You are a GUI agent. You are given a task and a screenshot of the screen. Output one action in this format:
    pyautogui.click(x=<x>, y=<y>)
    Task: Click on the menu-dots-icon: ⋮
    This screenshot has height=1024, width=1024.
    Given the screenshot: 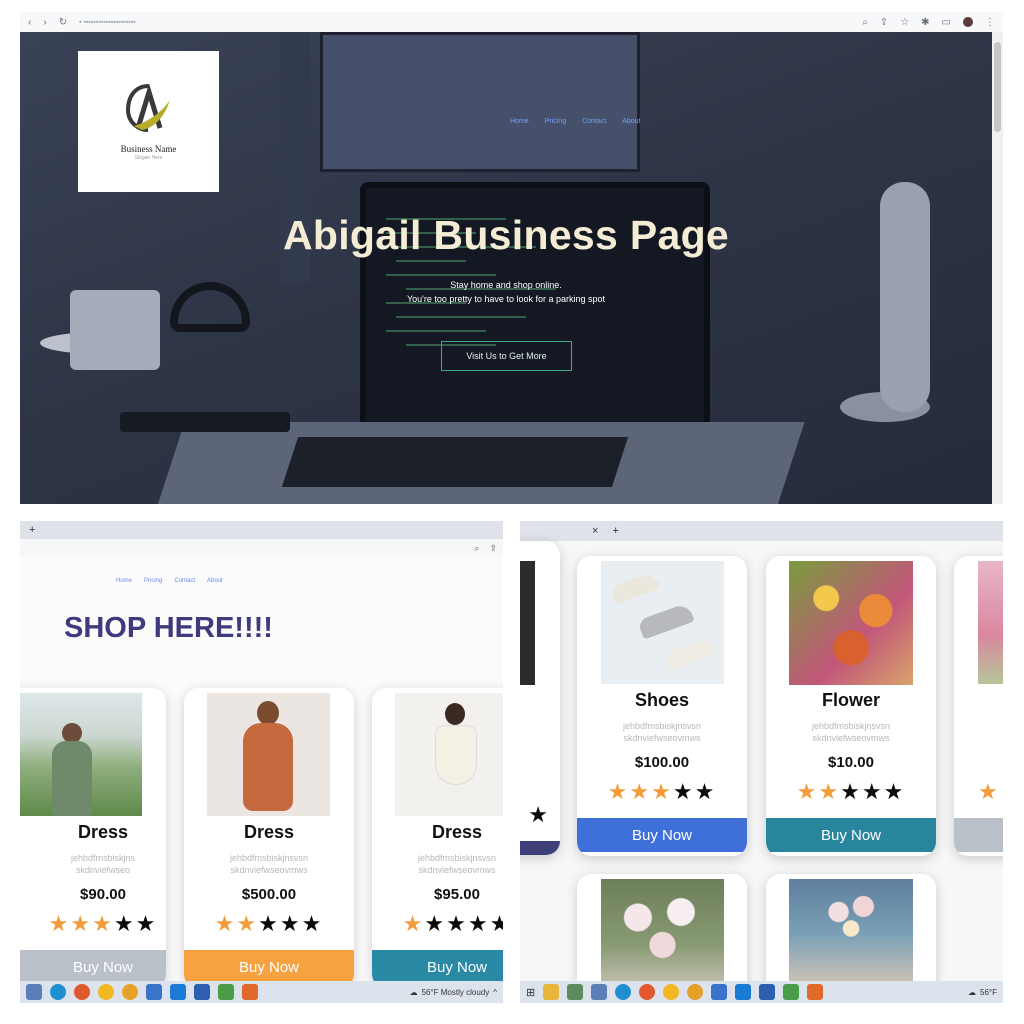 What is the action you would take?
    pyautogui.click(x=990, y=22)
    